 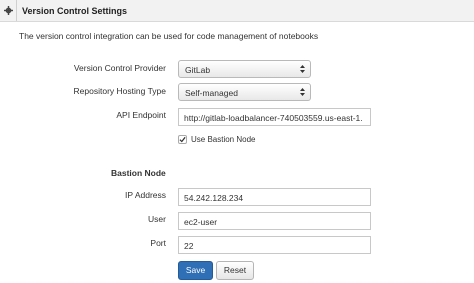 I want to click on hosting-type-select: Self-managed, so click(x=244, y=92).